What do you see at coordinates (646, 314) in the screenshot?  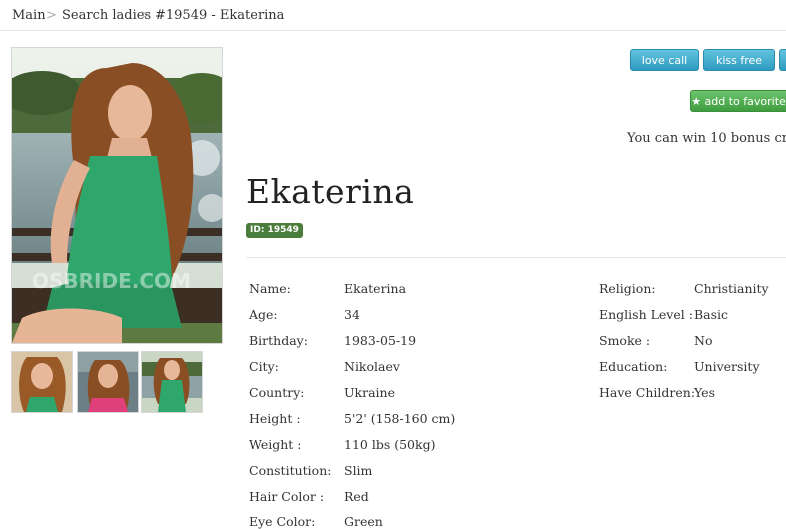 I see `detail-label: English Level :` at bounding box center [646, 314].